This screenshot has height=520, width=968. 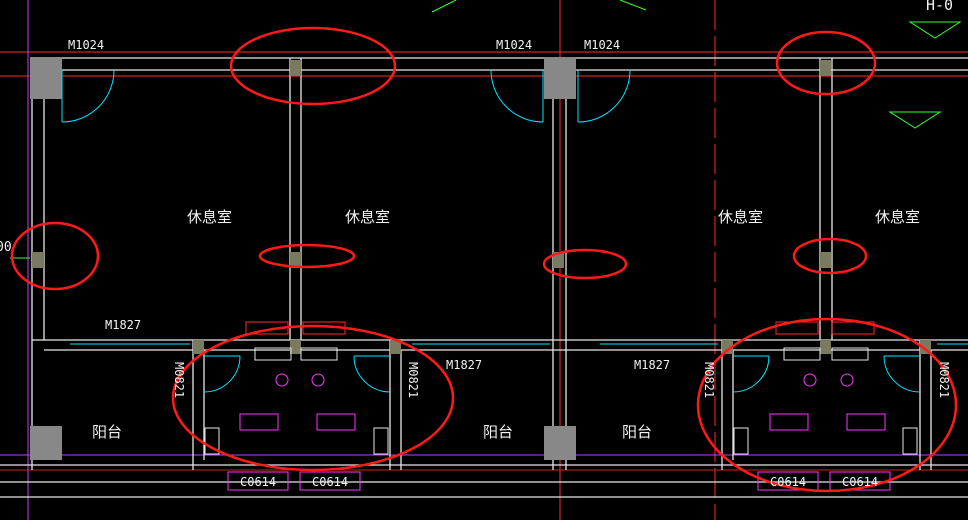 What do you see at coordinates (6, 247) in the screenshot?
I see `side-marker-label: 00` at bounding box center [6, 247].